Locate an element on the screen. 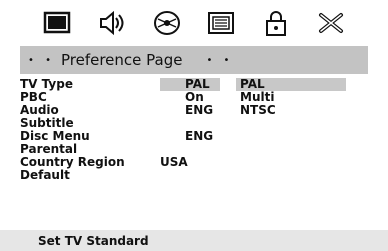 The image size is (388, 251). disc-icon is located at coordinates (167, 23).